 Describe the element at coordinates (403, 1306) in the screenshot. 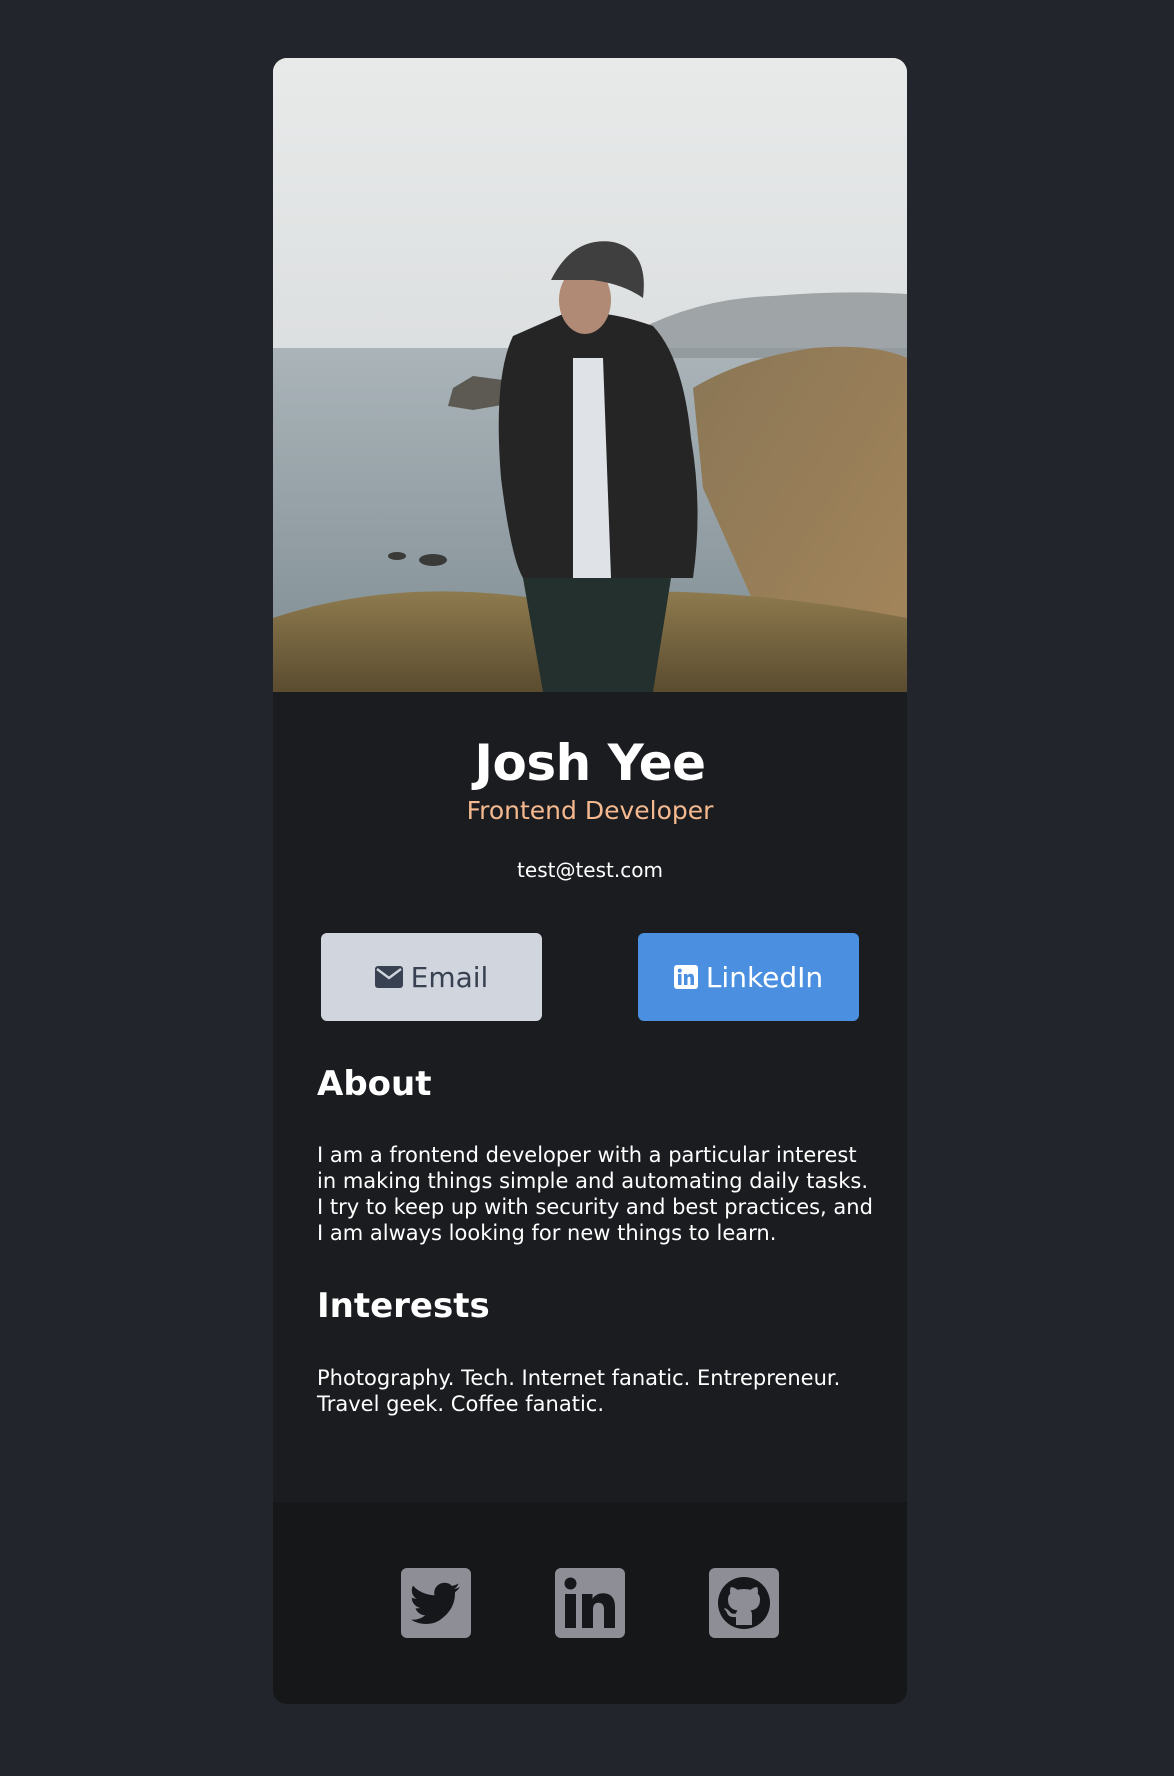

I see `interests-heading: Interests` at that location.